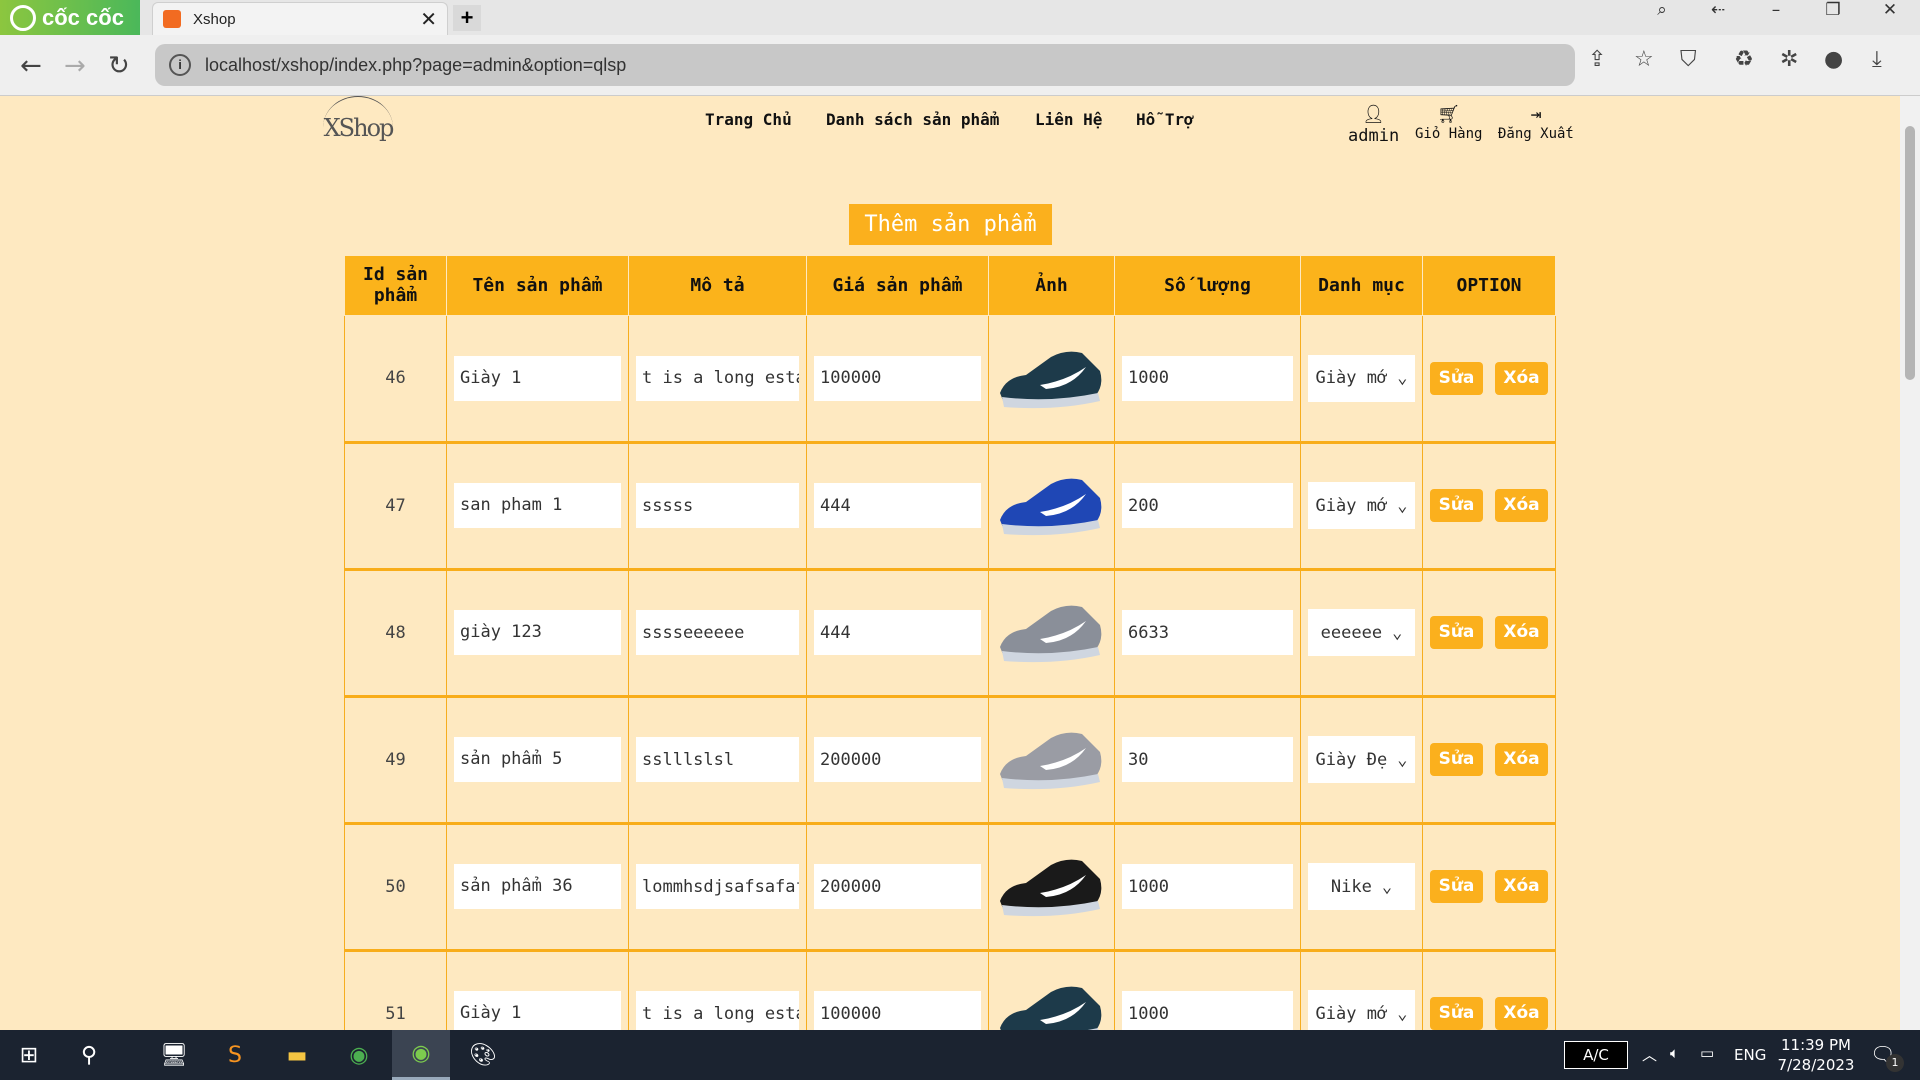 The width and height of the screenshot is (1920, 1080). What do you see at coordinates (1361, 886) in the screenshot?
I see `category-select: Nike ⌄` at bounding box center [1361, 886].